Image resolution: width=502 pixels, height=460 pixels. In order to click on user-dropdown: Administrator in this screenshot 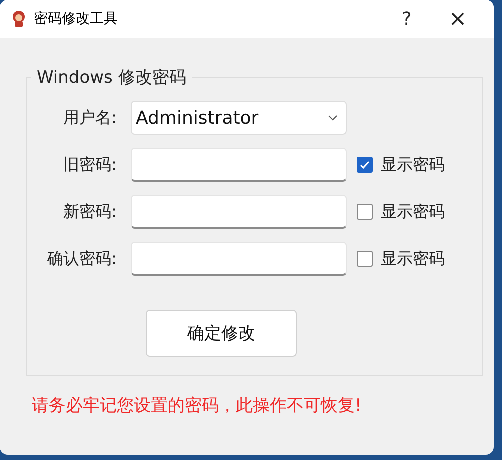, I will do `click(239, 118)`.